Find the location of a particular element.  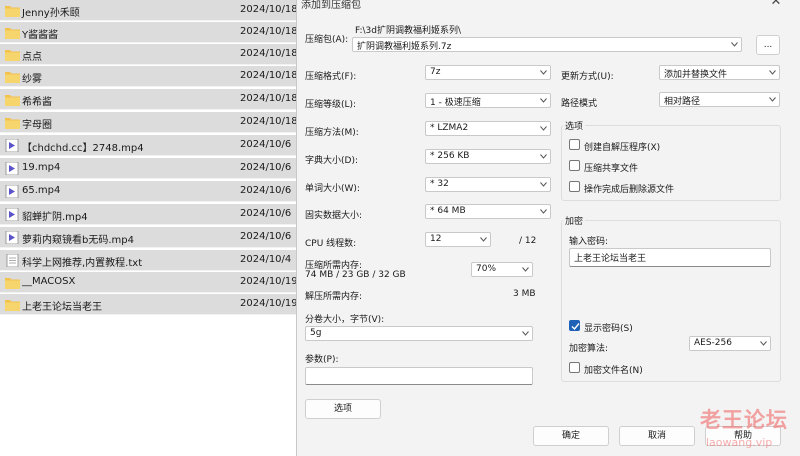

show-password-checkbox is located at coordinates (574, 325).